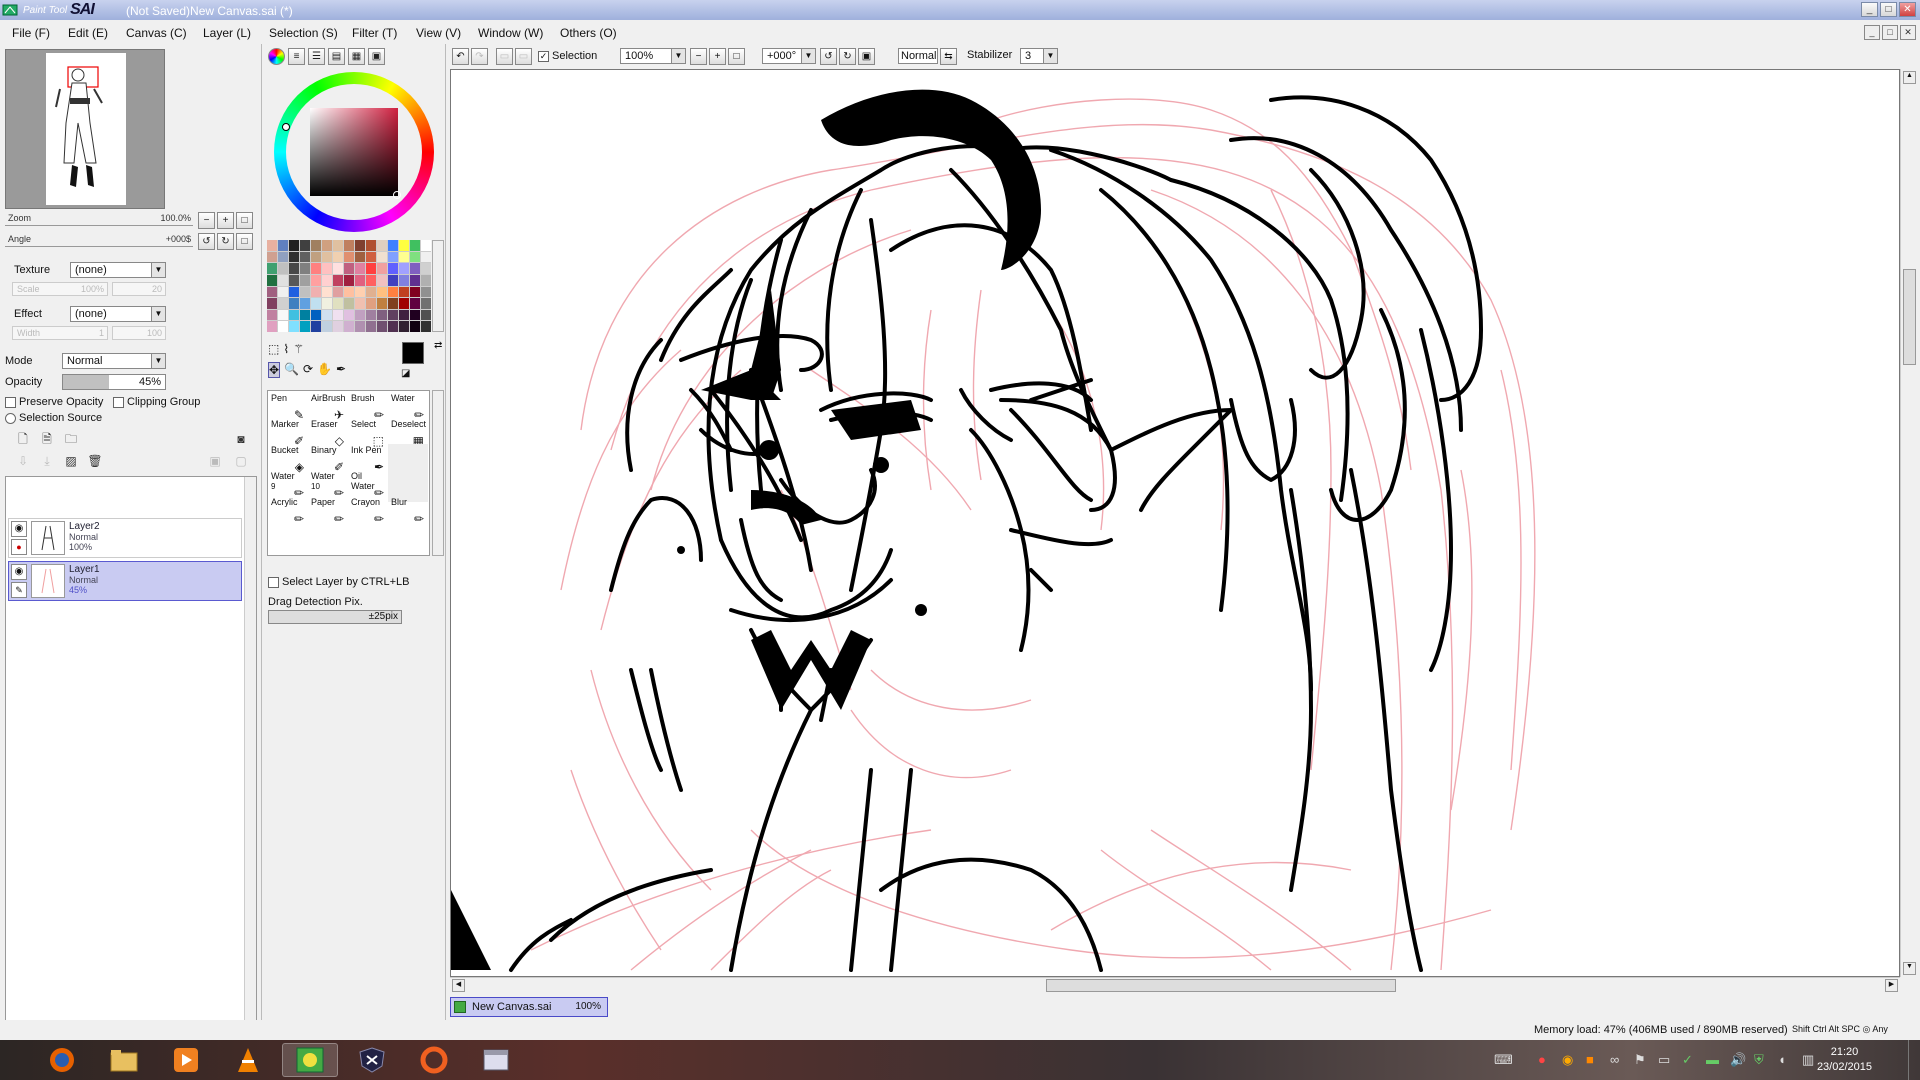  What do you see at coordinates (335, 617) in the screenshot?
I see `drag-detection-slider: ±25pix` at bounding box center [335, 617].